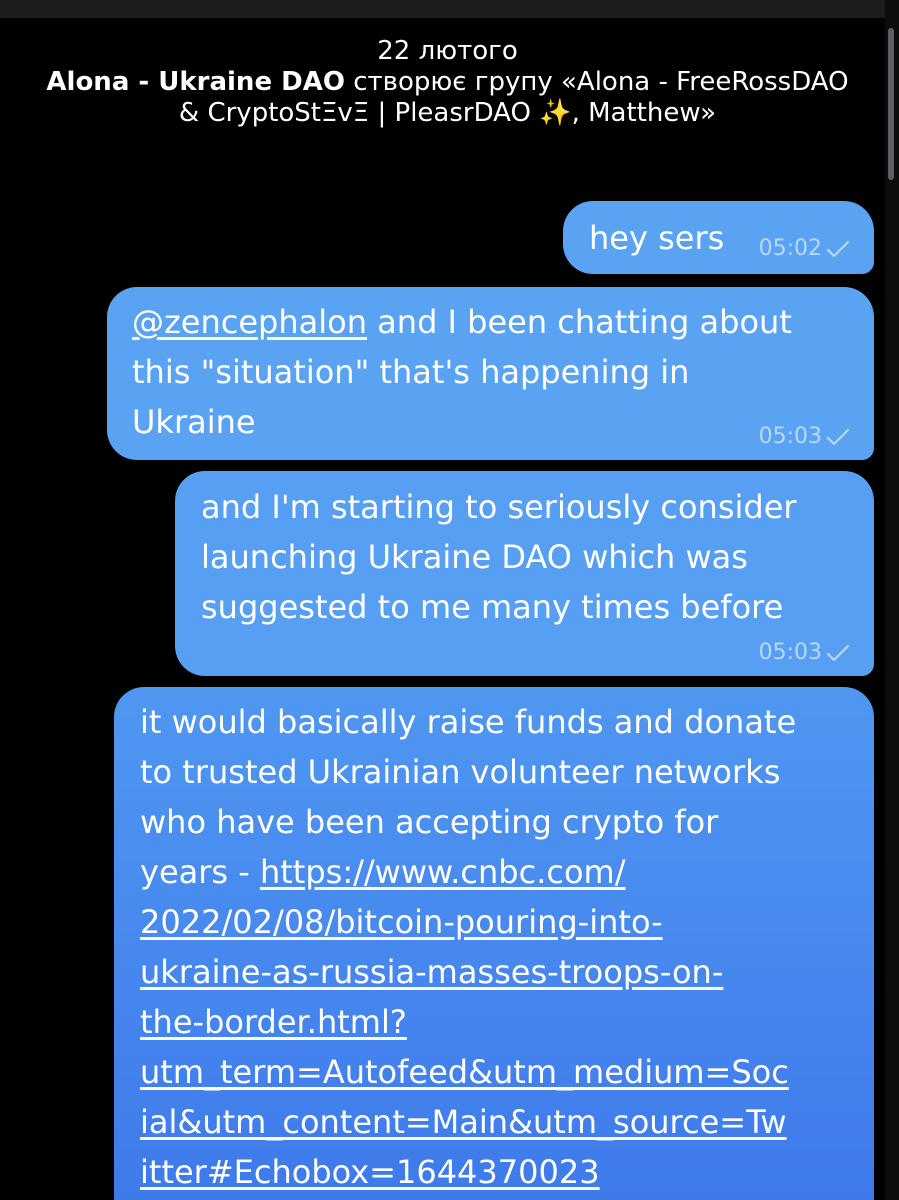  Describe the element at coordinates (790, 248) in the screenshot. I see `message-time: 05:02` at that location.